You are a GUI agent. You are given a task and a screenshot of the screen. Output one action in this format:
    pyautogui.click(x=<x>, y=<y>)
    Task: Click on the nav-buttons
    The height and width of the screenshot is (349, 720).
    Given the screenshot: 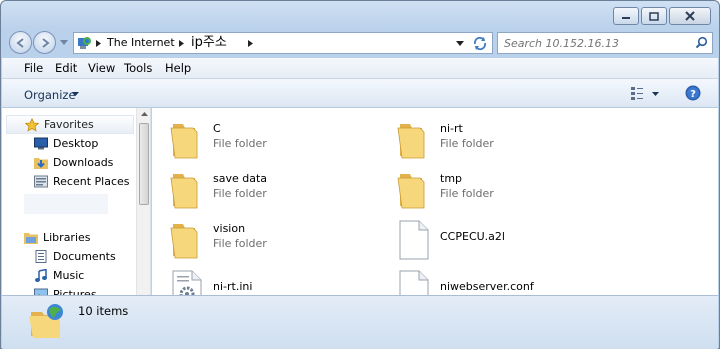 What is the action you would take?
    pyautogui.click(x=40, y=43)
    